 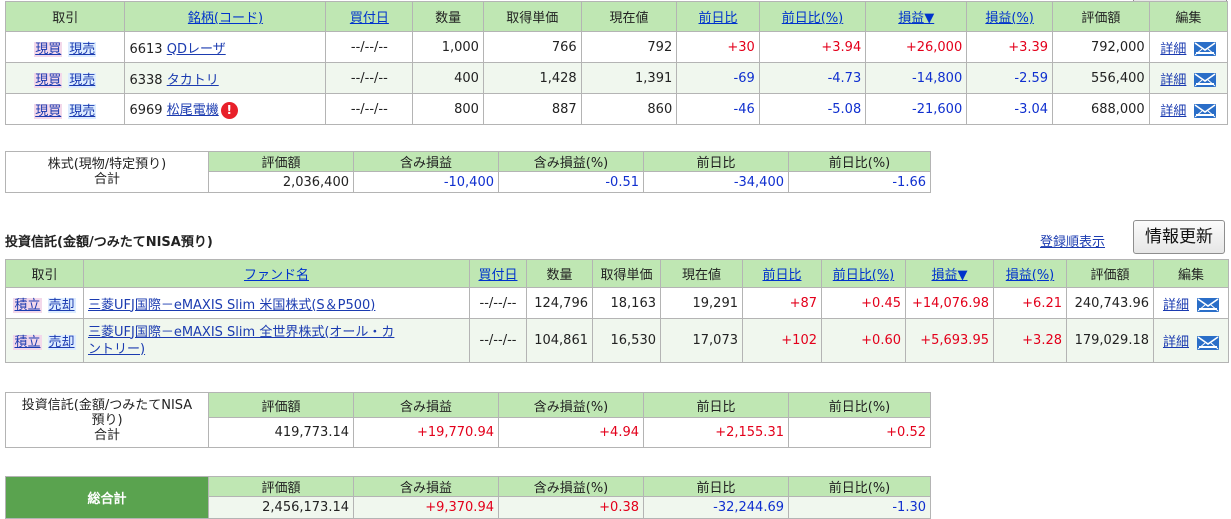 What do you see at coordinates (532, 16) in the screenshot?
I see `header-cost: 取得単価` at bounding box center [532, 16].